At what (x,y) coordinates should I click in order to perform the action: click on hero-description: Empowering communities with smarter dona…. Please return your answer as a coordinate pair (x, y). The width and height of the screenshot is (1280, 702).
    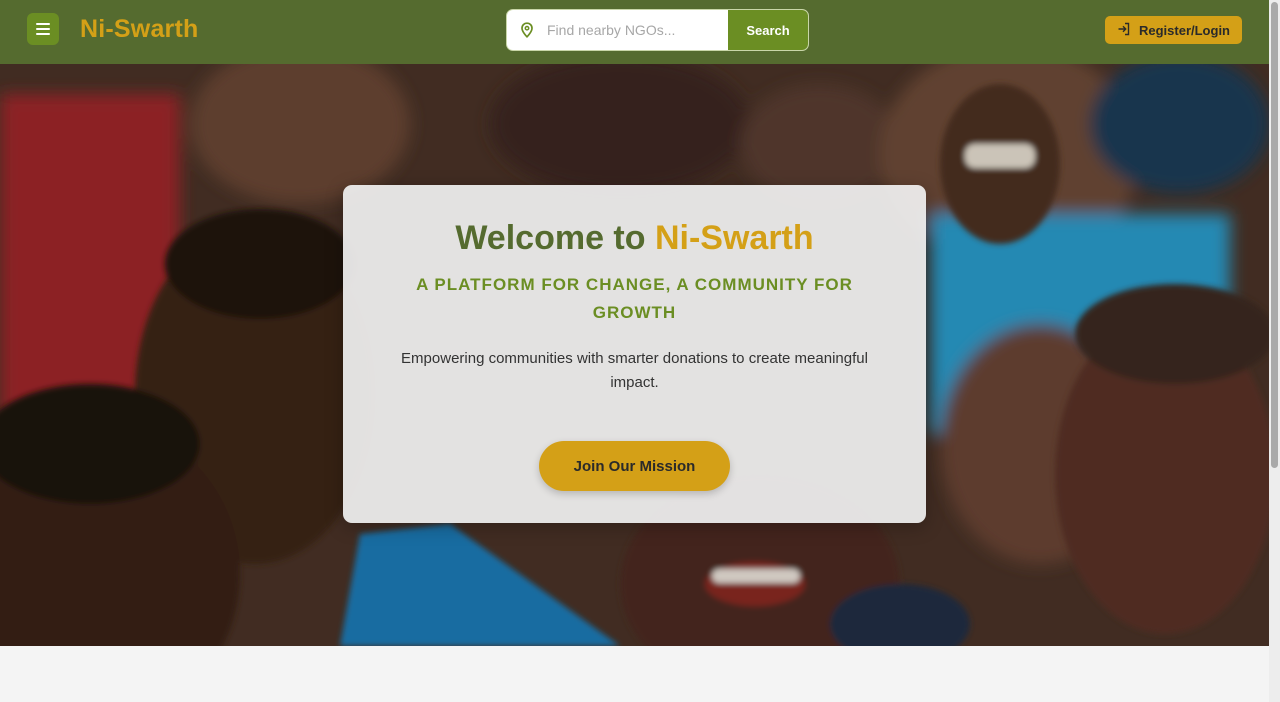
    Looking at the image, I should click on (634, 370).